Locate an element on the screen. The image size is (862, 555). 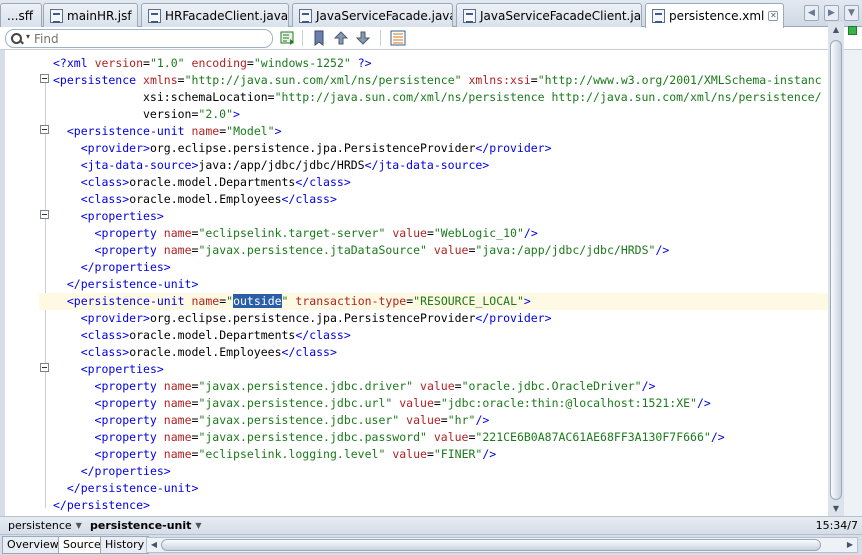
breadcrumb-bar: persistence ▼ persistence-unit ▼ 15:34/7 is located at coordinates (431, 525).